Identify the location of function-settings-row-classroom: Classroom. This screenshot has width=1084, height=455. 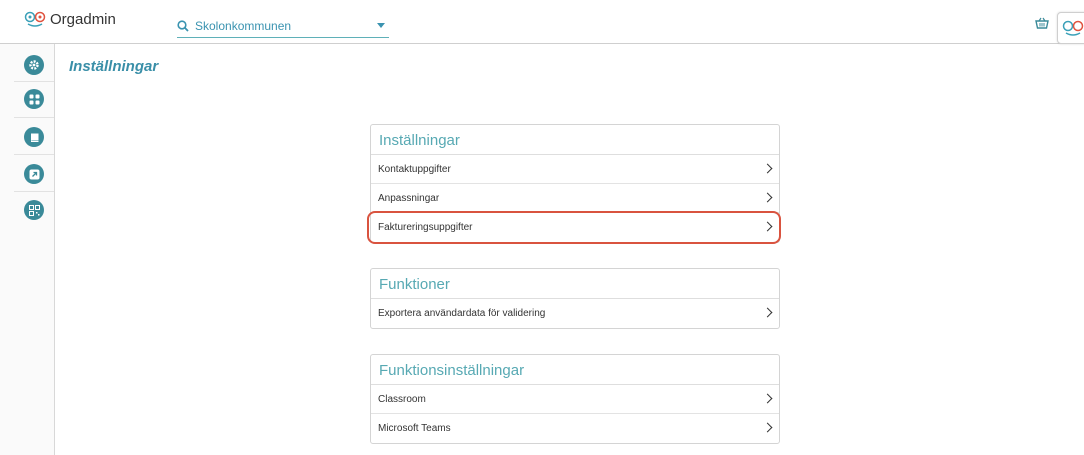
(575, 399).